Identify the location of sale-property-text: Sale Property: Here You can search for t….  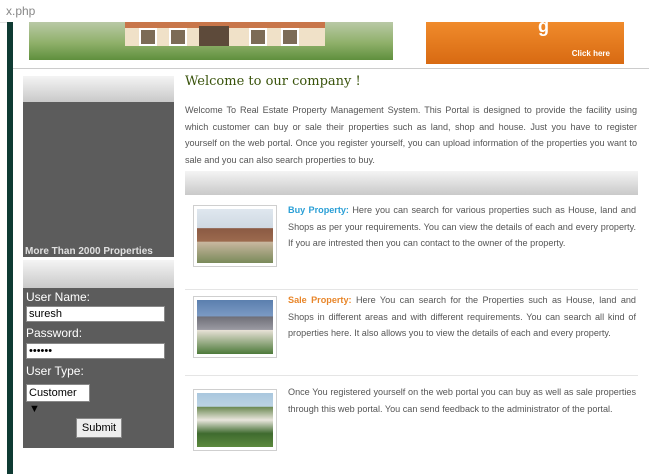
(462, 317).